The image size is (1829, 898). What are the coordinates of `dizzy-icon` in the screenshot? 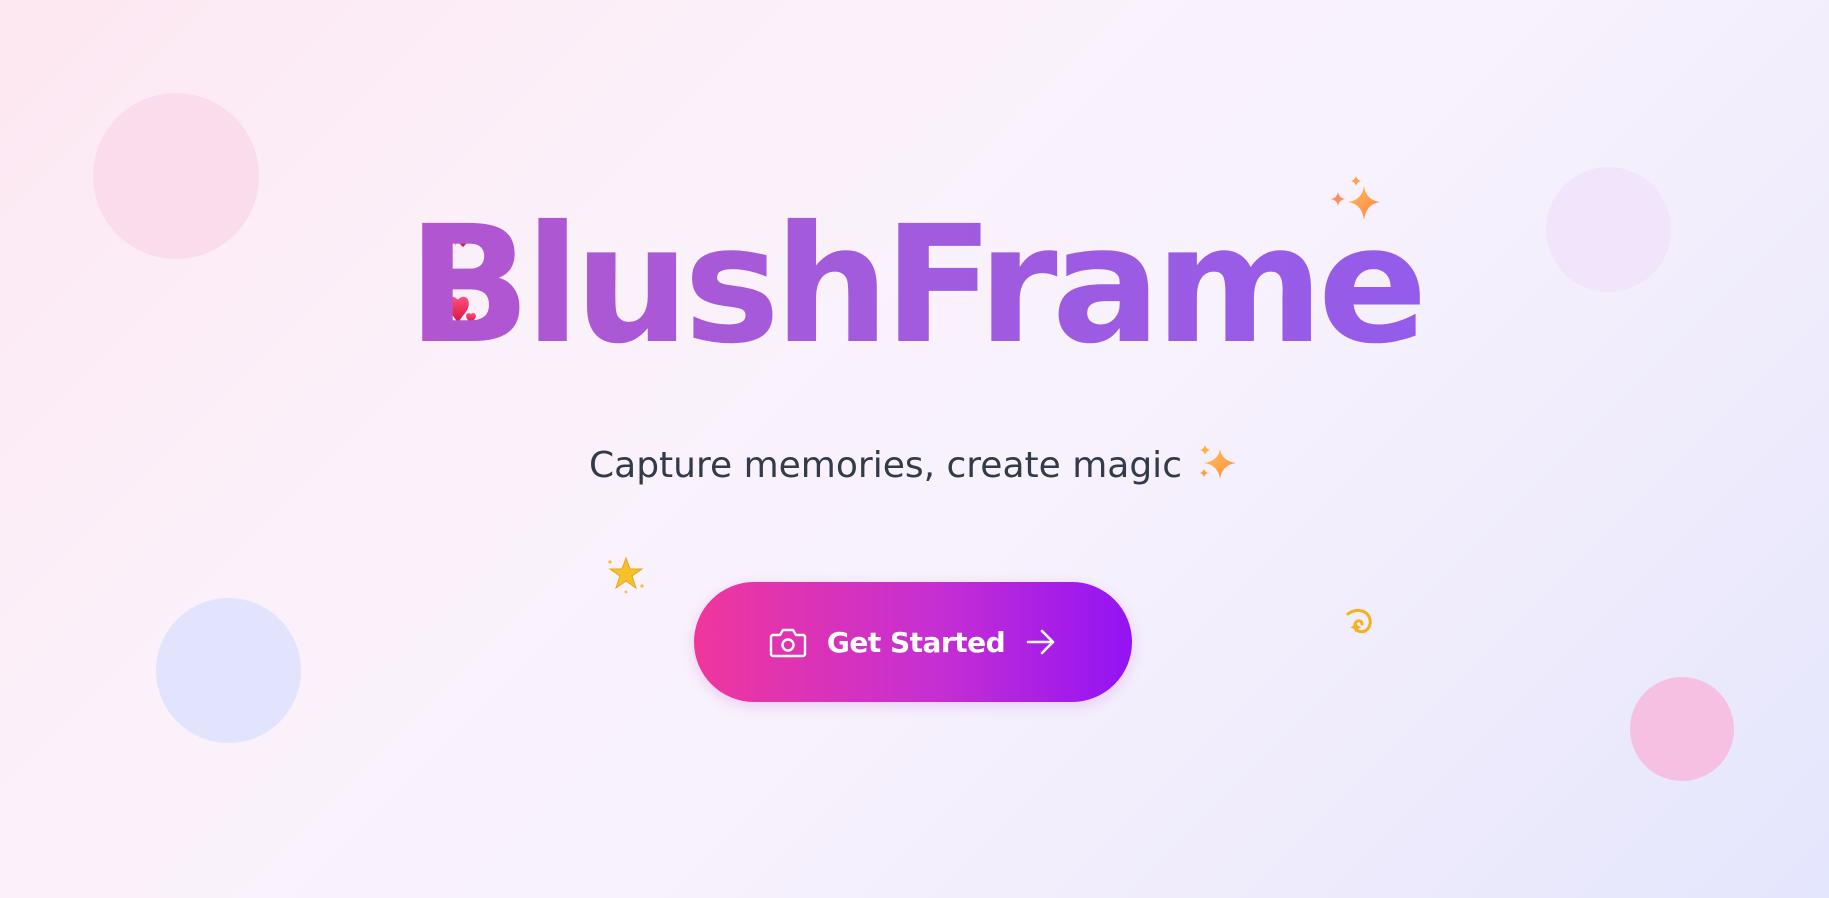 It's located at (1359, 621).